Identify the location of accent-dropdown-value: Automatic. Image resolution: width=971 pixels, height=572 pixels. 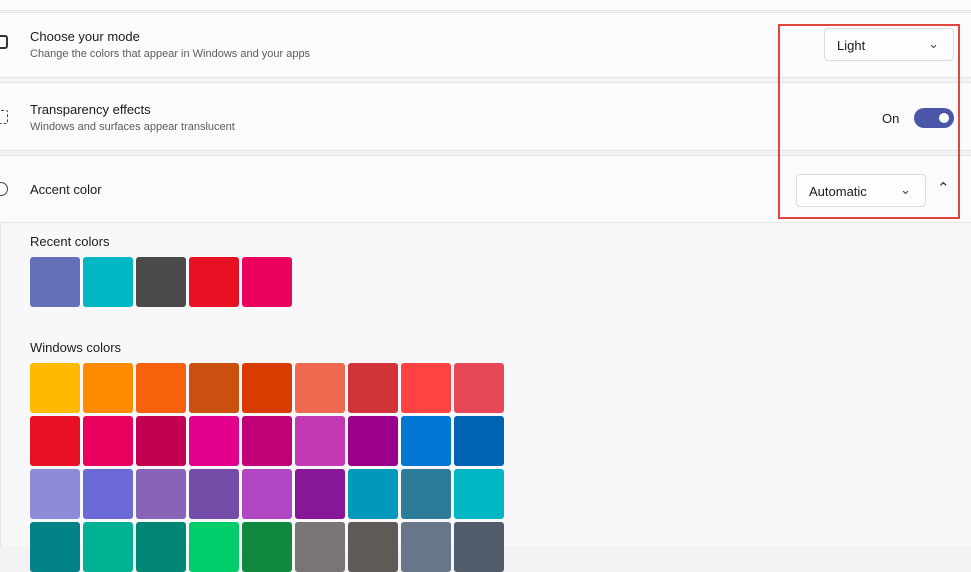
(838, 191).